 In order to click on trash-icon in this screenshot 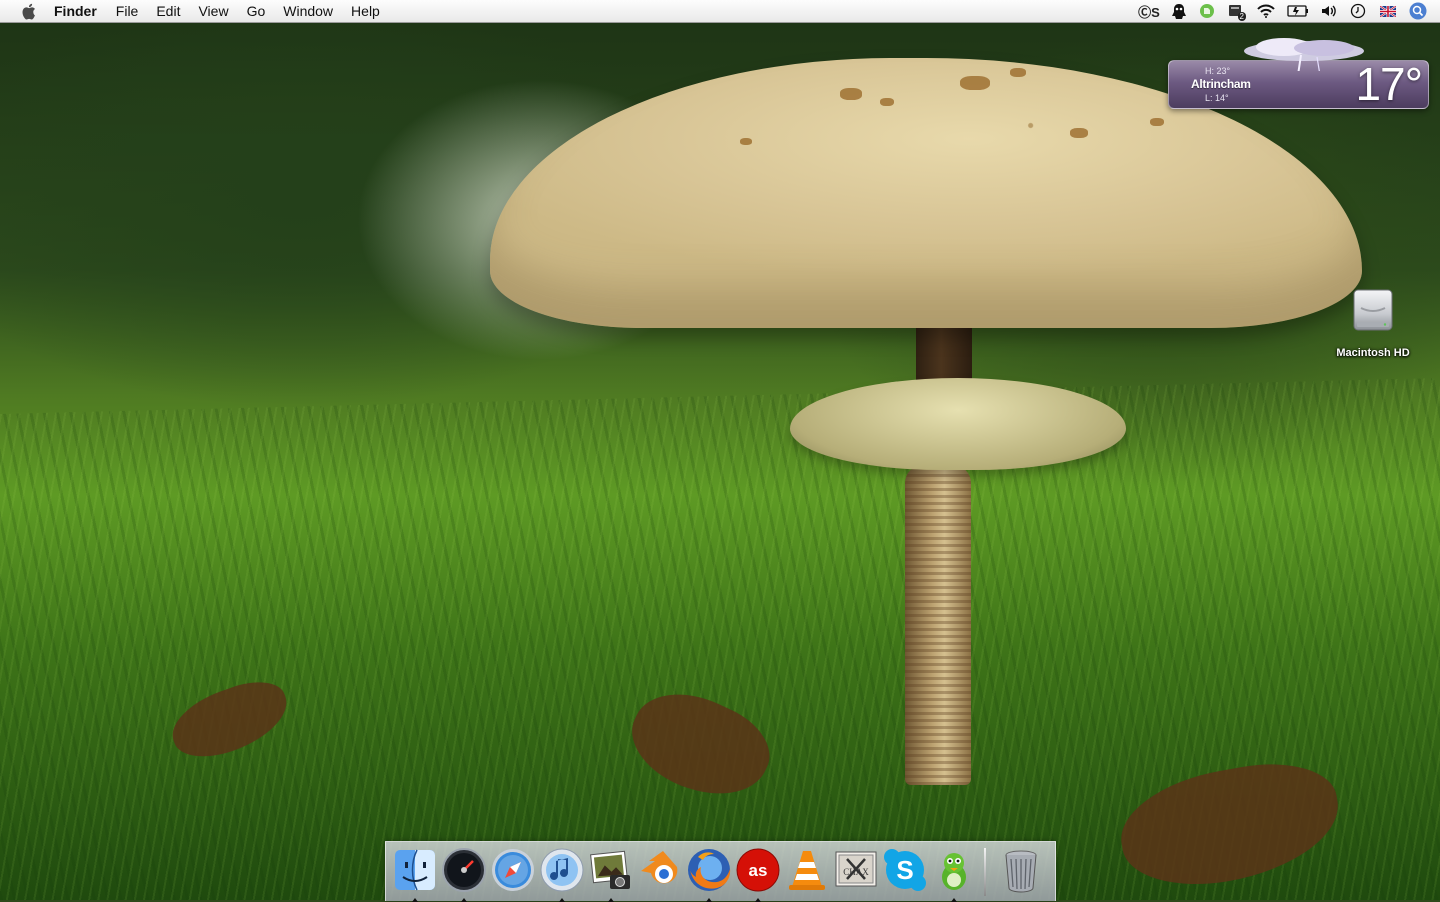, I will do `click(1020, 871)`.